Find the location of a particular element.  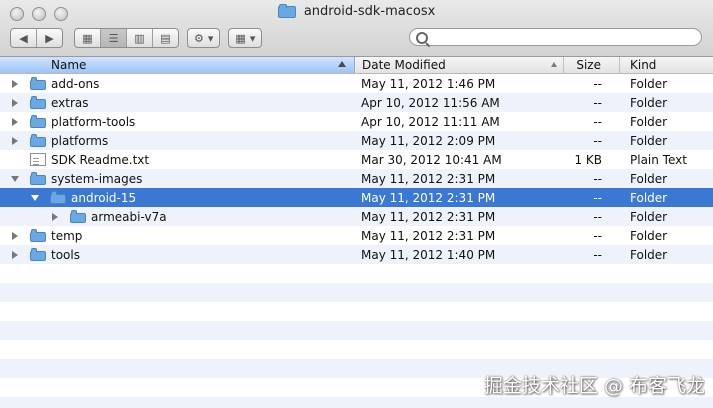

view-icons-icon: ▦ is located at coordinates (87, 38).